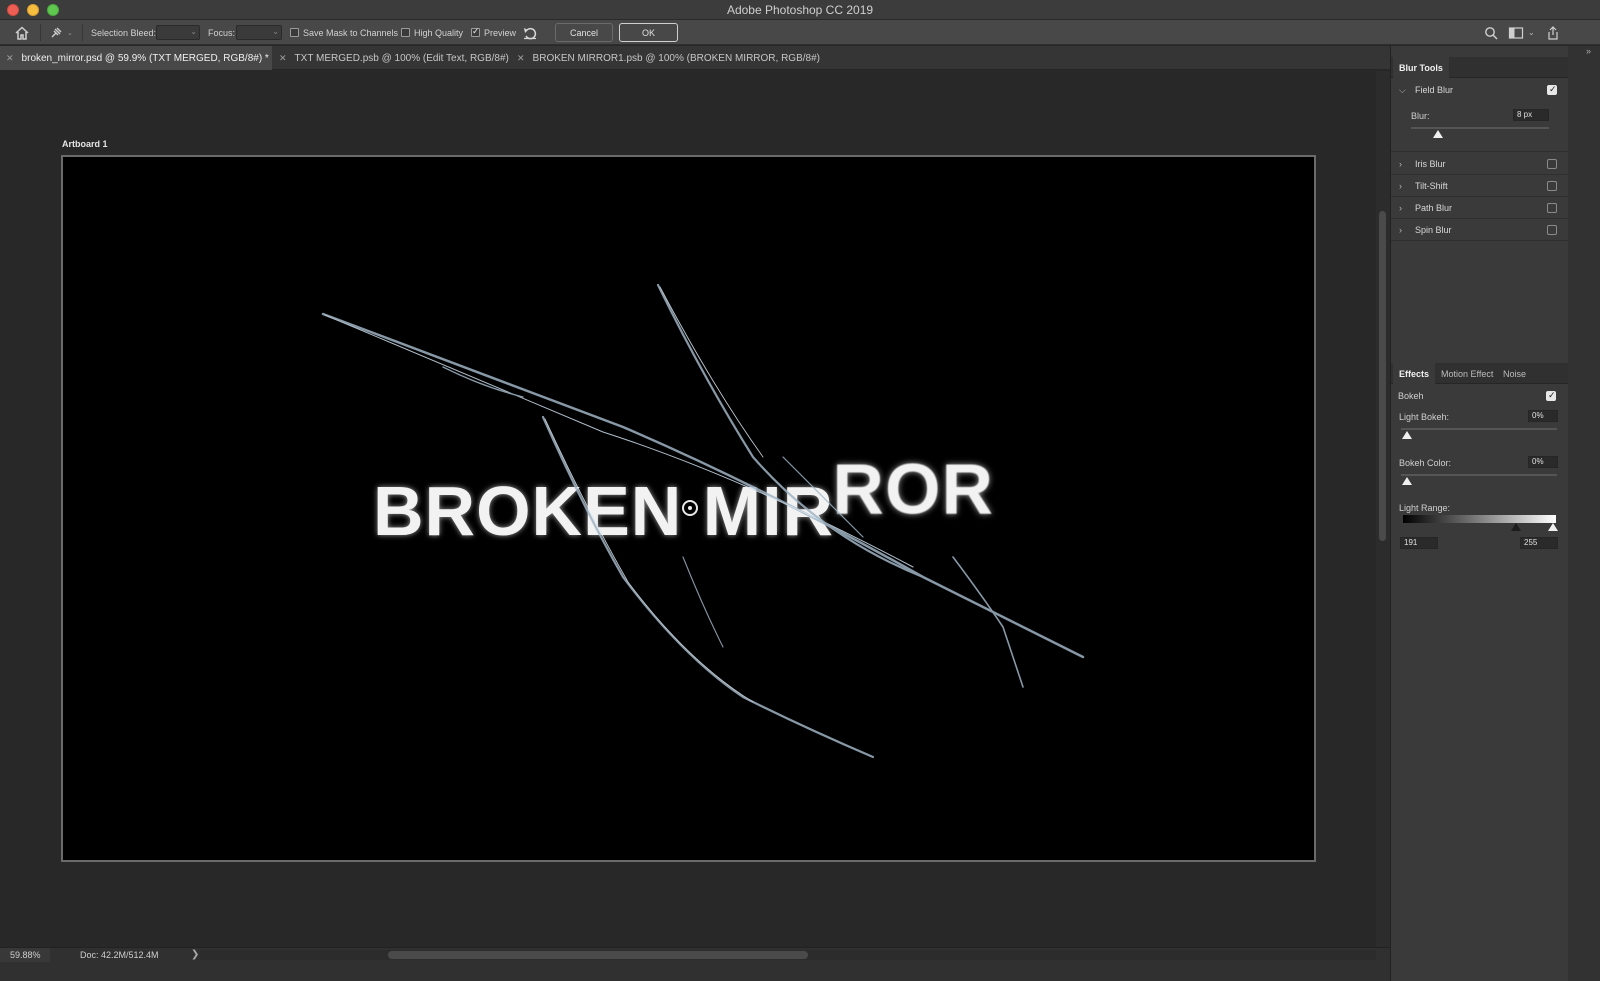 This screenshot has width=1600, height=981. I want to click on spin-blur-row: › Spin Blur, so click(1480, 230).